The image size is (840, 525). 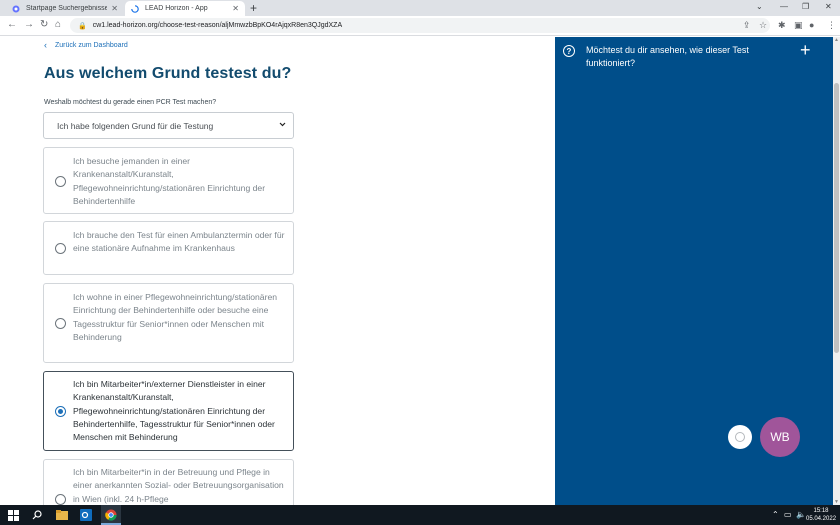 What do you see at coordinates (29, 25) in the screenshot?
I see `forward-arrow-icon: →` at bounding box center [29, 25].